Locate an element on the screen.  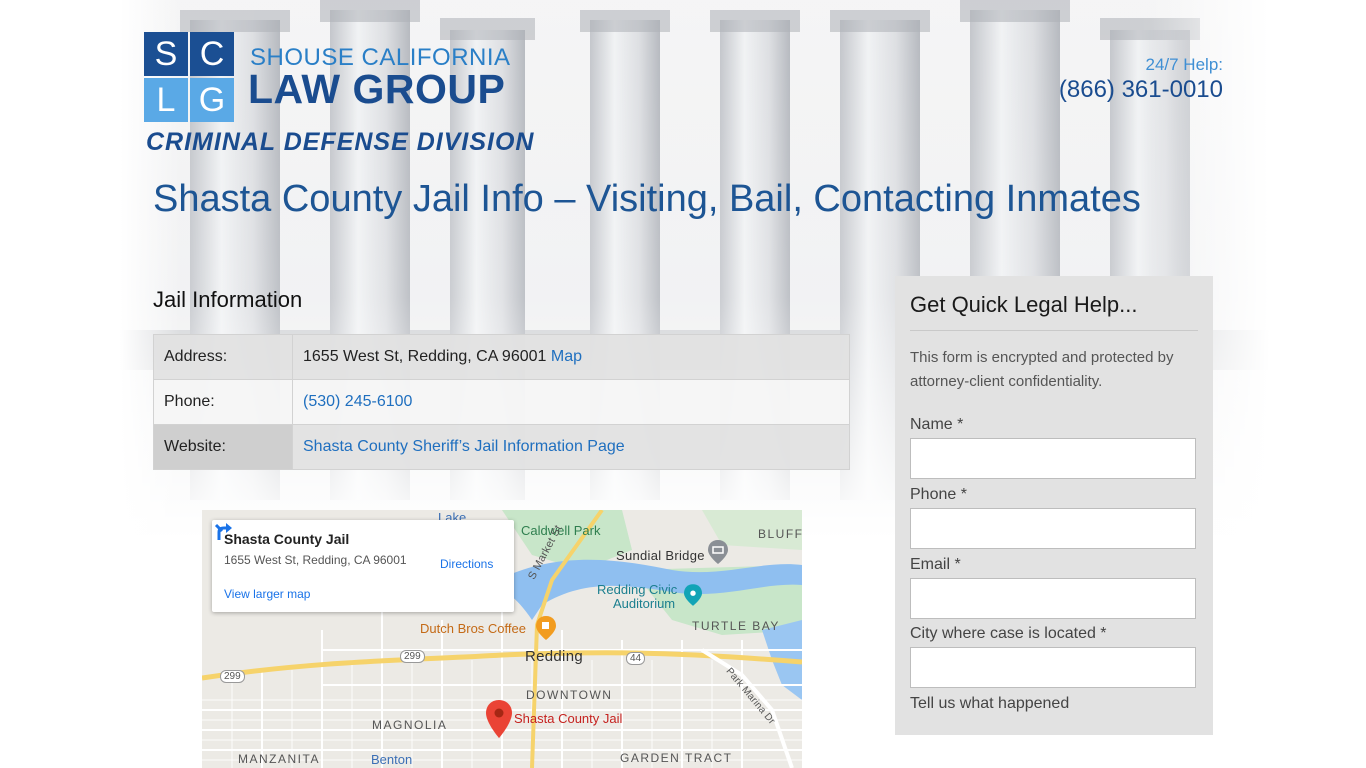
name-field is located at coordinates (1053, 458).